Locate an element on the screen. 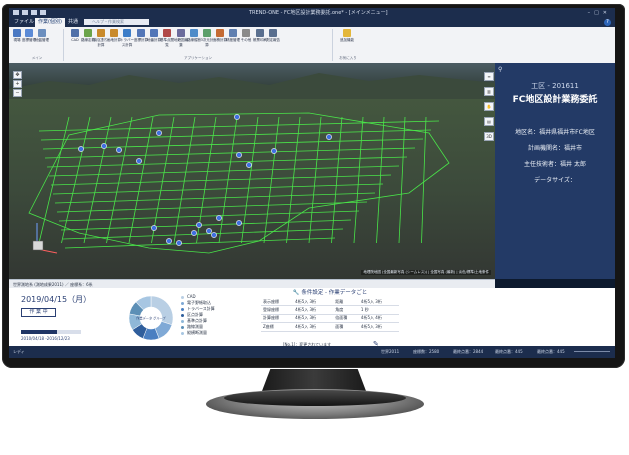  measure-icon: ▥ is located at coordinates (489, 91).